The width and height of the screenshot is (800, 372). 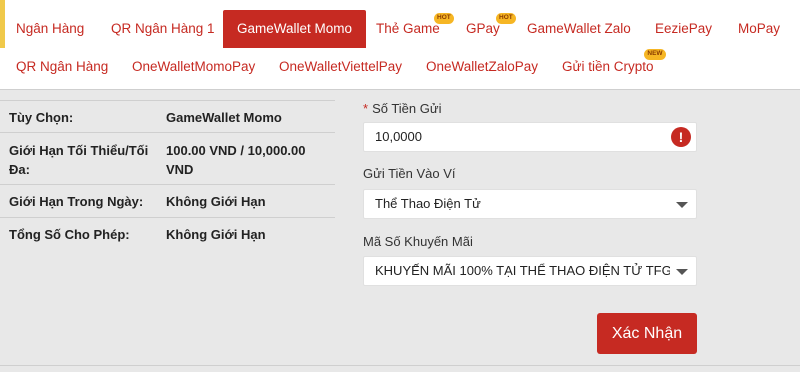 I want to click on tab-eeziepay: EeziePay, so click(x=683, y=29).